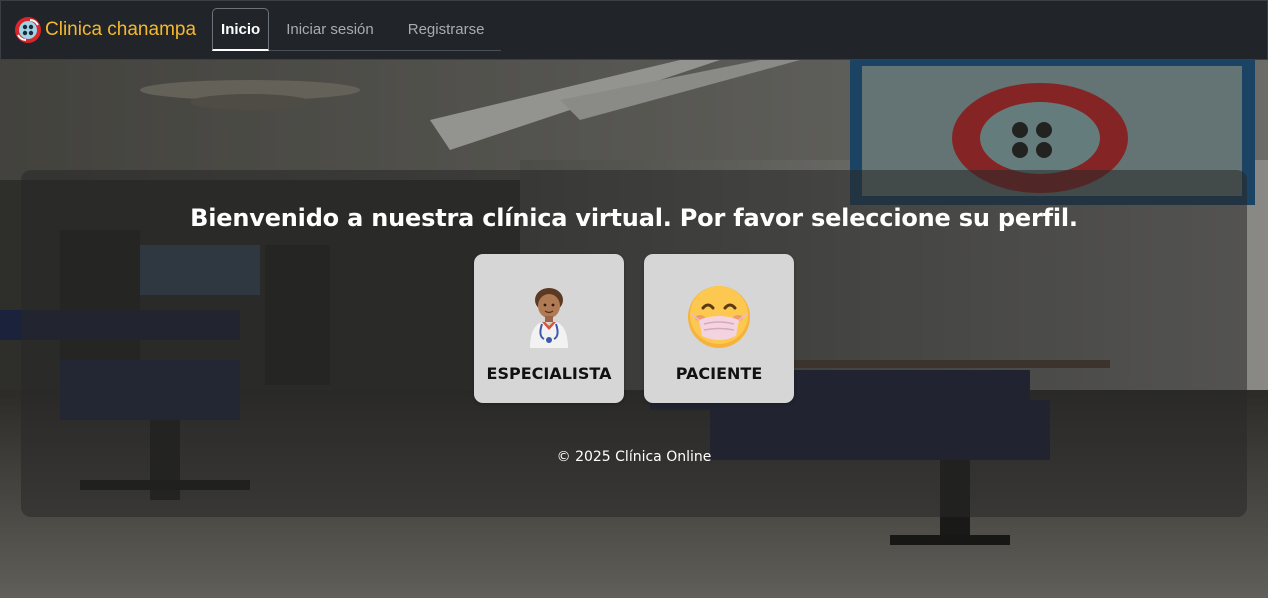 The height and width of the screenshot is (598, 1268). What do you see at coordinates (330, 29) in the screenshot?
I see `tab-iniciar-sesion: Iniciar sesión` at bounding box center [330, 29].